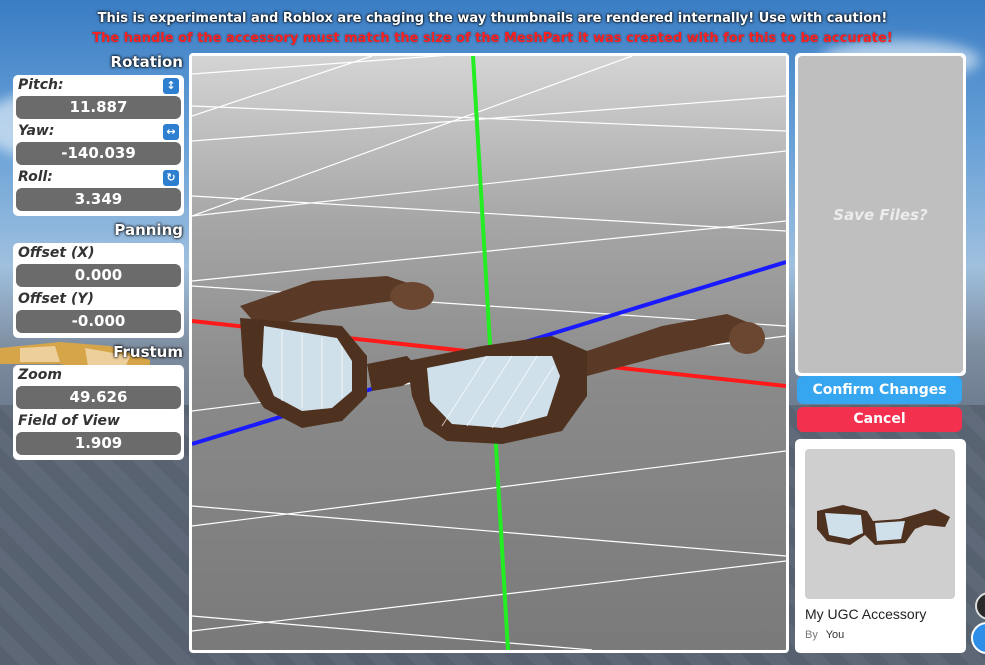 This screenshot has width=985, height=665. Describe the element at coordinates (41, 85) in the screenshot. I see `pitch-label: Pitch:` at that location.